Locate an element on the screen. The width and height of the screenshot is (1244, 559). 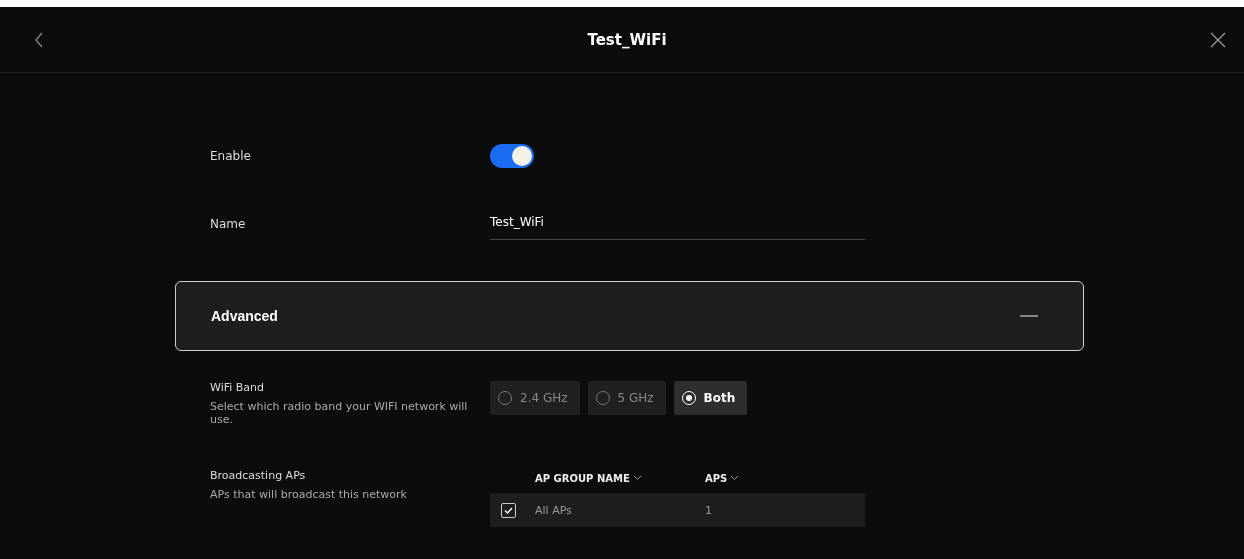
row-checkbox is located at coordinates (508, 510).